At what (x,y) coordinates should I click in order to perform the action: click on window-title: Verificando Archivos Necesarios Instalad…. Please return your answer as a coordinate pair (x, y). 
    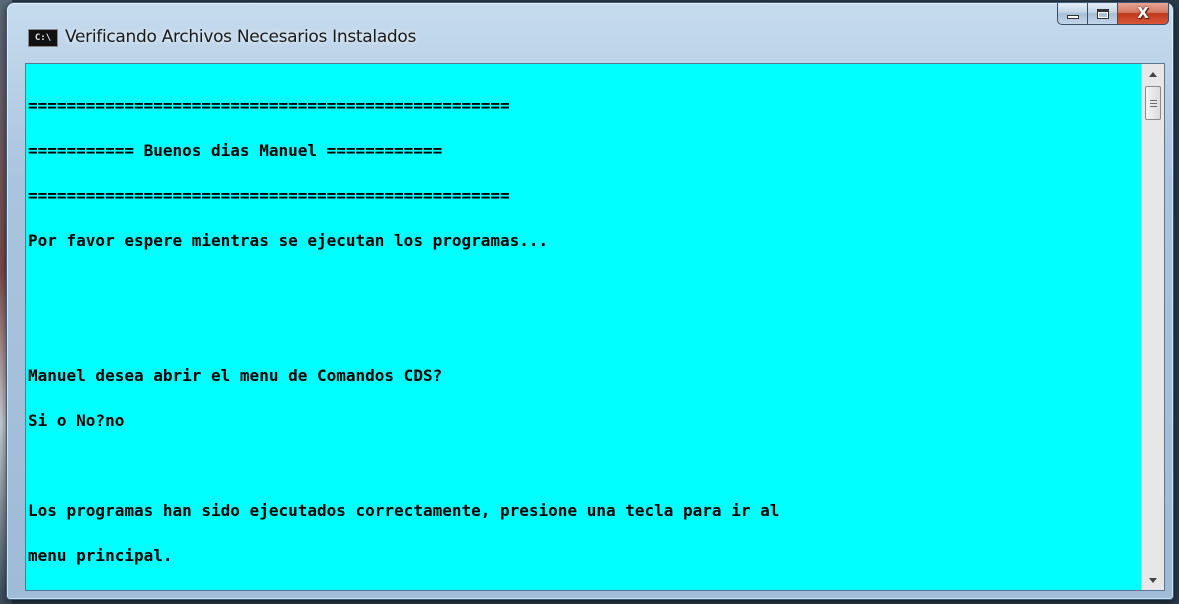
    Looking at the image, I should click on (241, 37).